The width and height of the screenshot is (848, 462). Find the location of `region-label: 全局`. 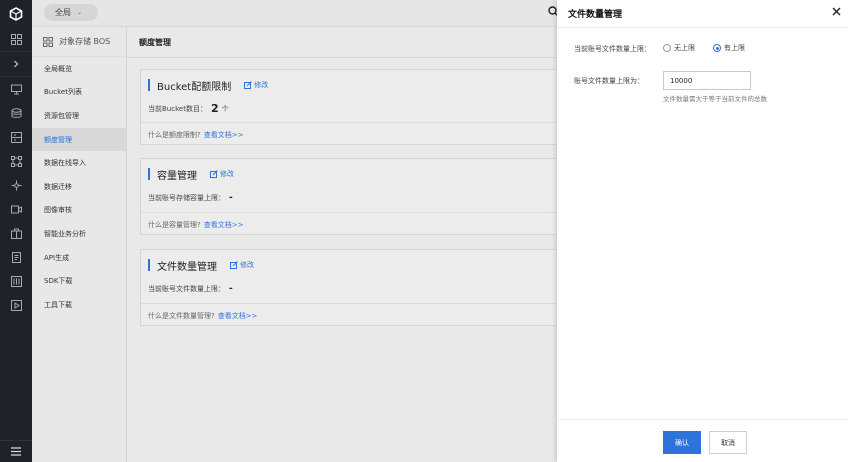

region-label: 全局 is located at coordinates (63, 12).